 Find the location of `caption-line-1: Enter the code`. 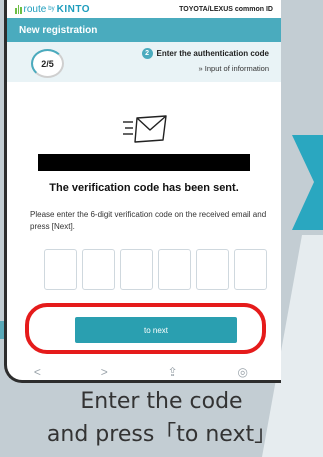

caption-line-1: Enter the code is located at coordinates (161, 401).